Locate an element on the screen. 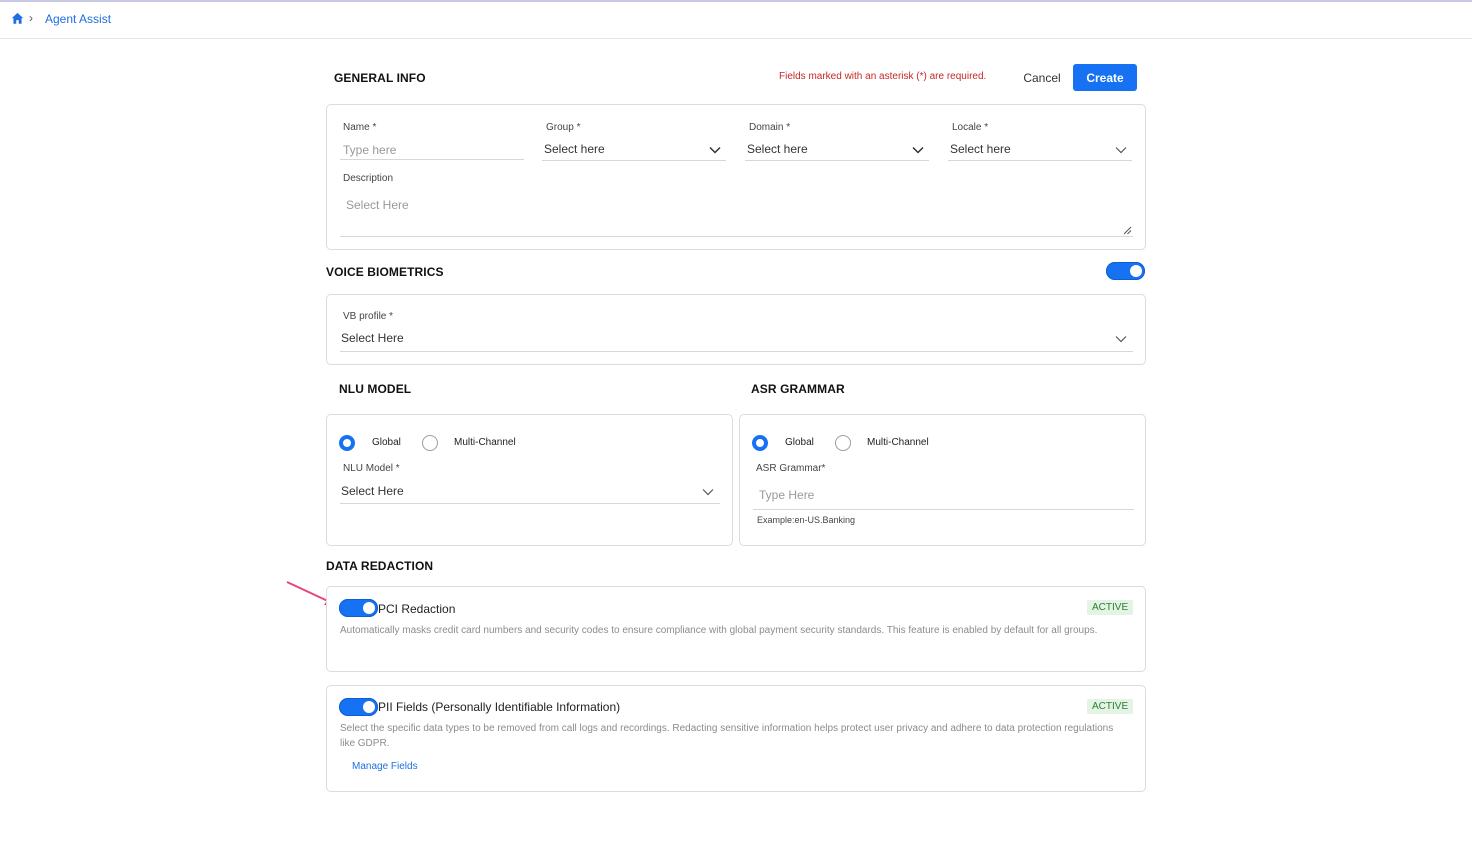 Image resolution: width=1472 pixels, height=855 pixels. name-input: Type here is located at coordinates (369, 150).